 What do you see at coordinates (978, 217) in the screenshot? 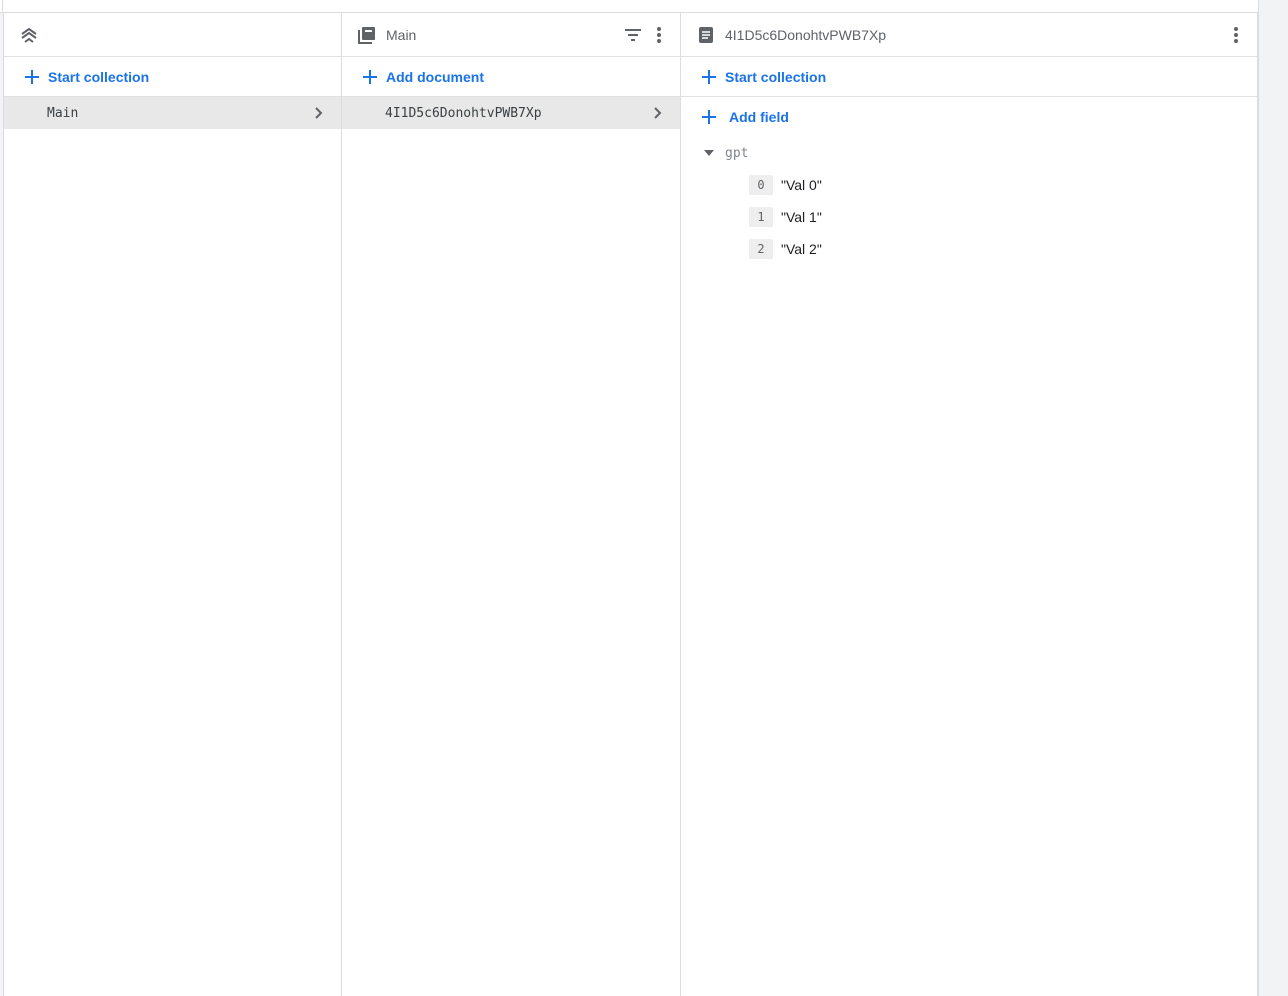
I see `array-entry: 1 "Val 1"` at bounding box center [978, 217].